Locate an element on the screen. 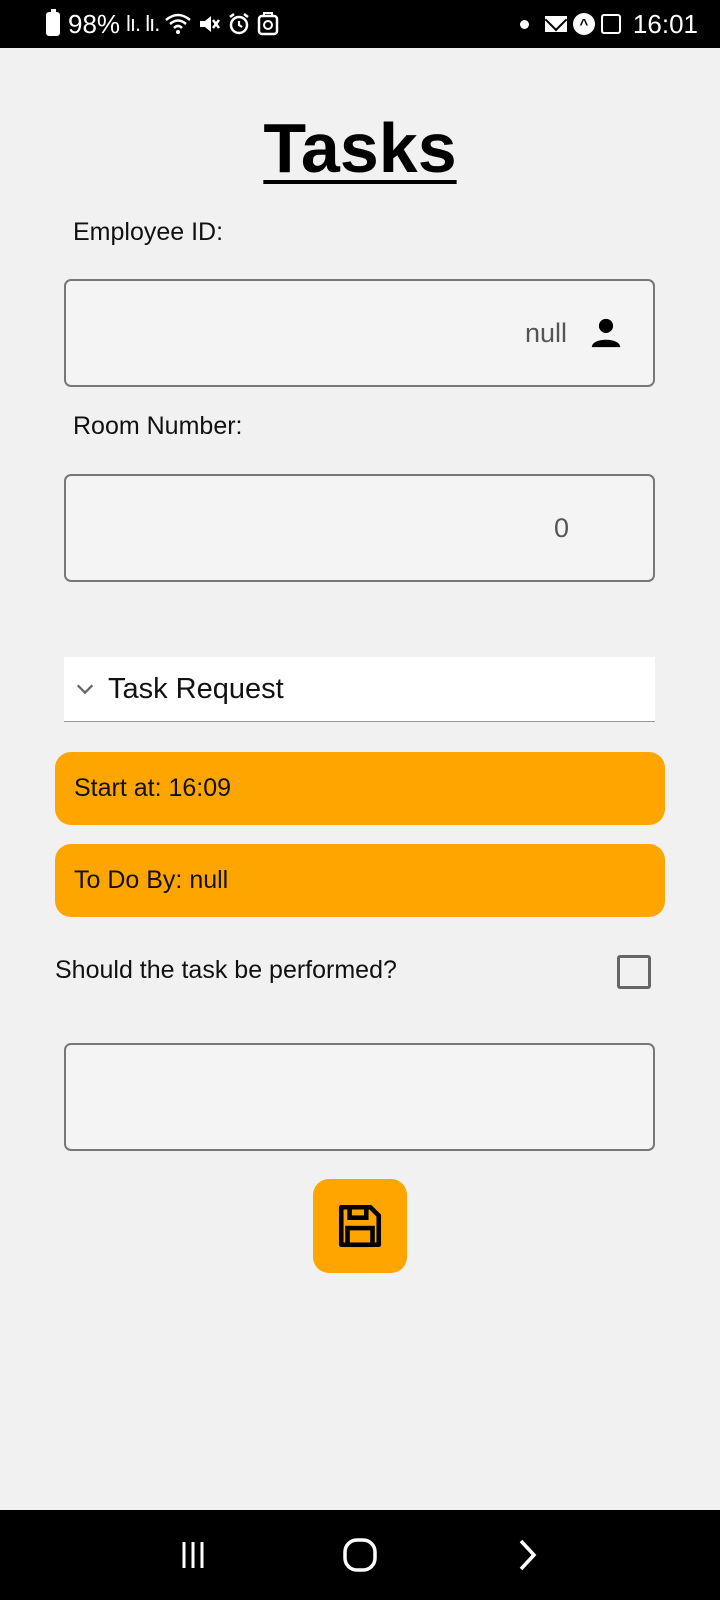  signal-icon: lı. lı. is located at coordinates (143, 23).